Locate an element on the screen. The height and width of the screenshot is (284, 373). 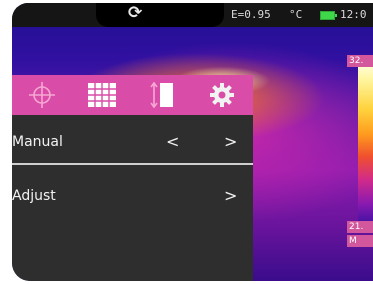
tab-crosshair is located at coordinates (42, 95).